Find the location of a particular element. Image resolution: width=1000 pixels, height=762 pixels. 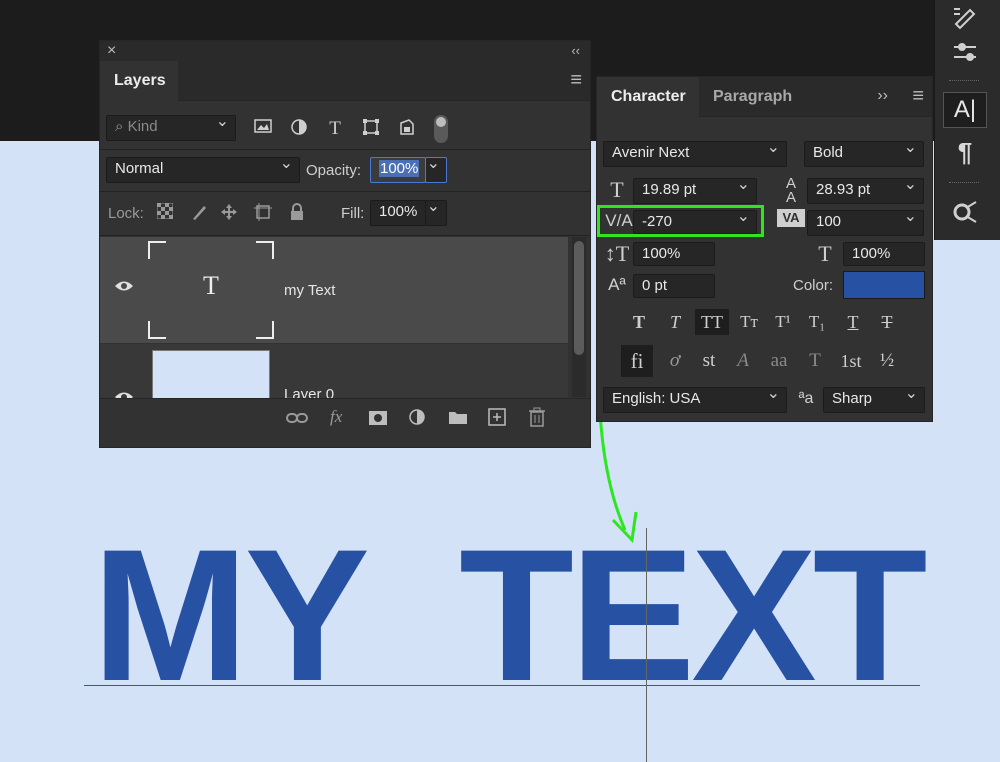

scrollbar-thumb is located at coordinates (579, 298).